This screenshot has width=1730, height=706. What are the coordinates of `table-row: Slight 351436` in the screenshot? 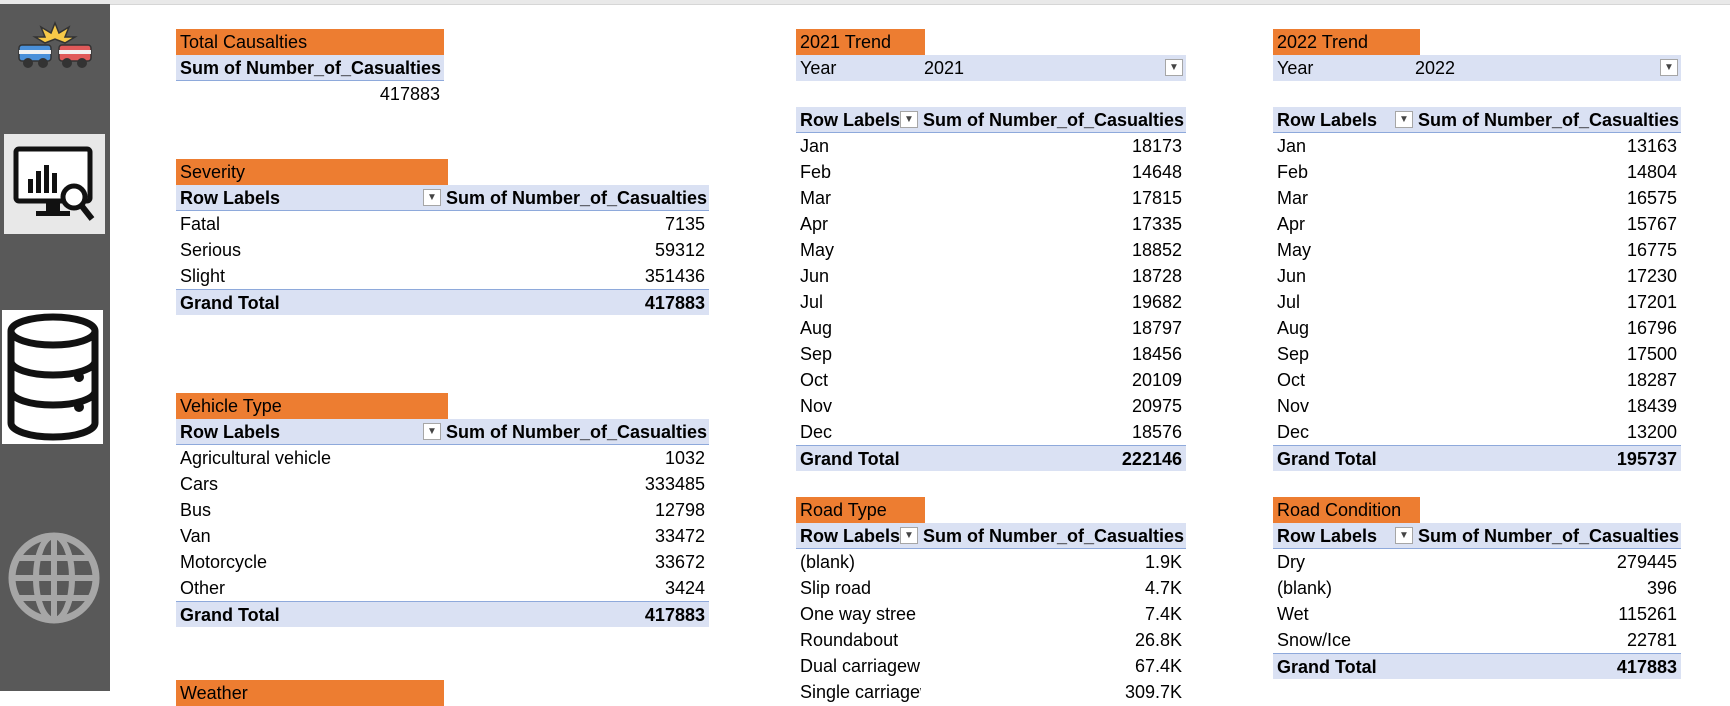 It's located at (442, 276).